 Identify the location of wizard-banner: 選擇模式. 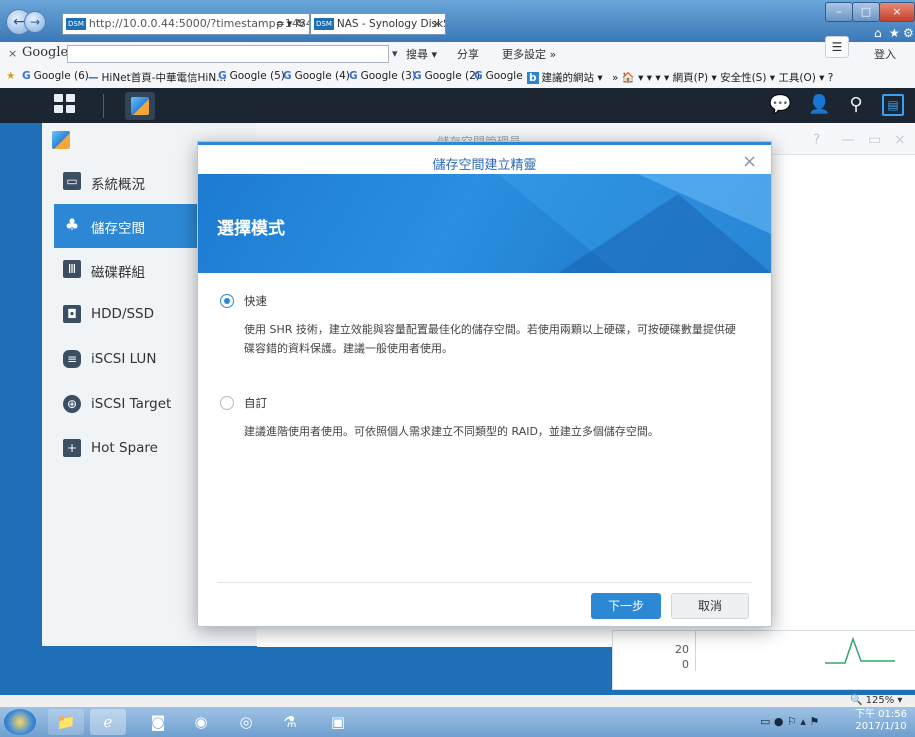
(484, 223).